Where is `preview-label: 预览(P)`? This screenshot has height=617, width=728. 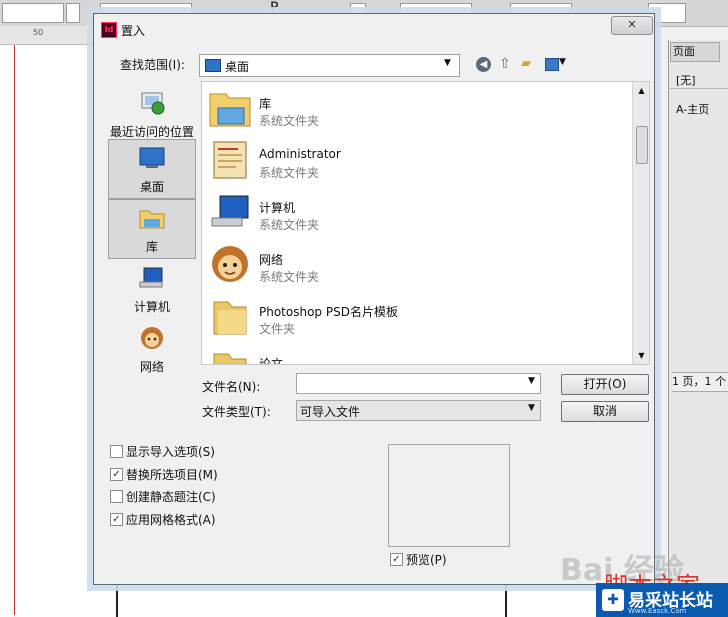
preview-label: 预览(P) is located at coordinates (426, 560).